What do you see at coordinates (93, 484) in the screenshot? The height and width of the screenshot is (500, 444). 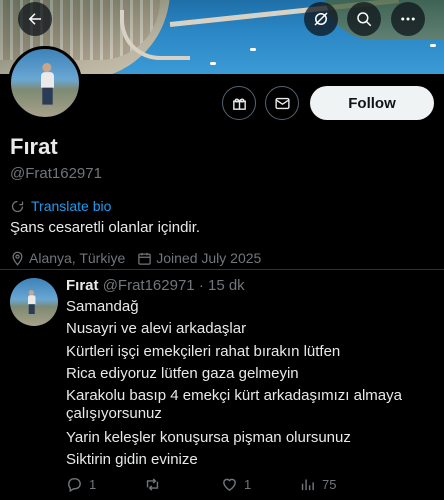 I see `reply-count: 1` at bounding box center [93, 484].